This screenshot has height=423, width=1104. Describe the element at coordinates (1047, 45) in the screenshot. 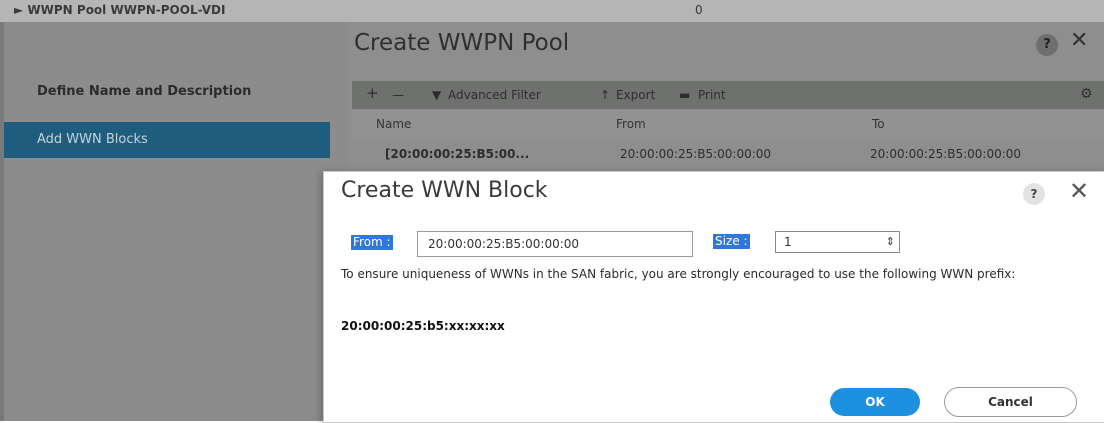

I see `wizard-help-icon: ?` at that location.